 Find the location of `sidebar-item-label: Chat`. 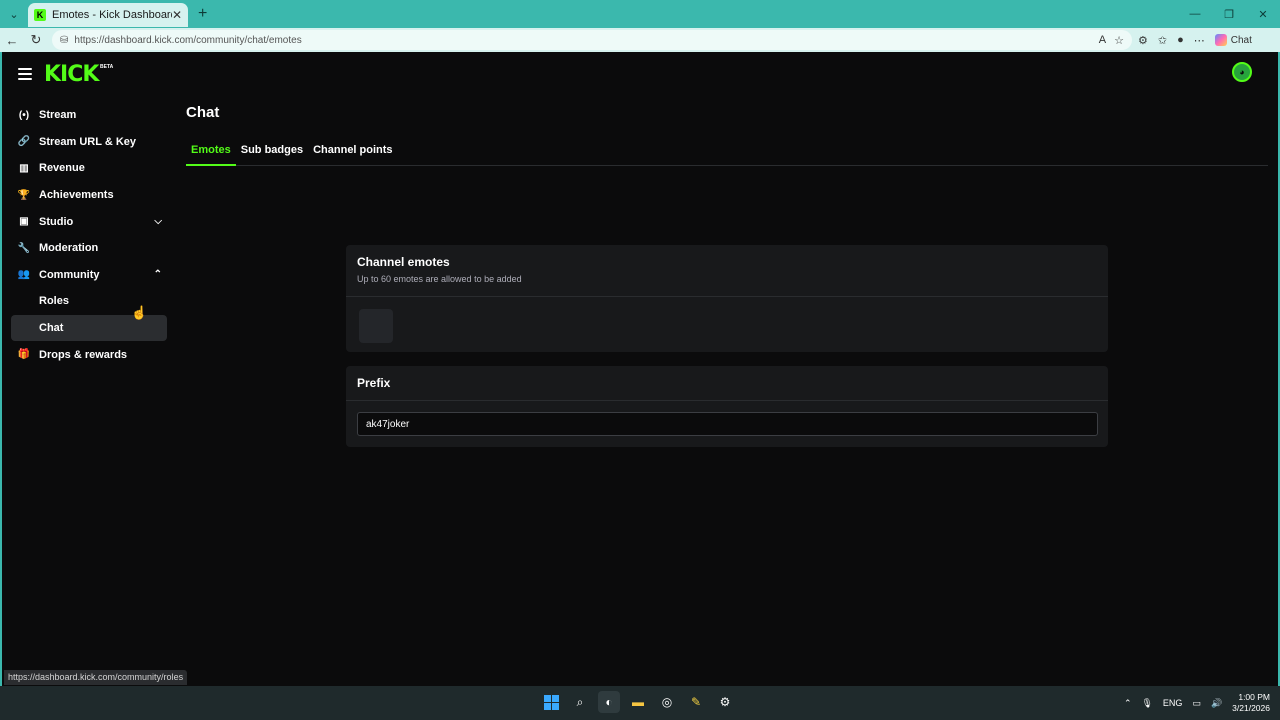

sidebar-item-label: Chat is located at coordinates (51, 328).